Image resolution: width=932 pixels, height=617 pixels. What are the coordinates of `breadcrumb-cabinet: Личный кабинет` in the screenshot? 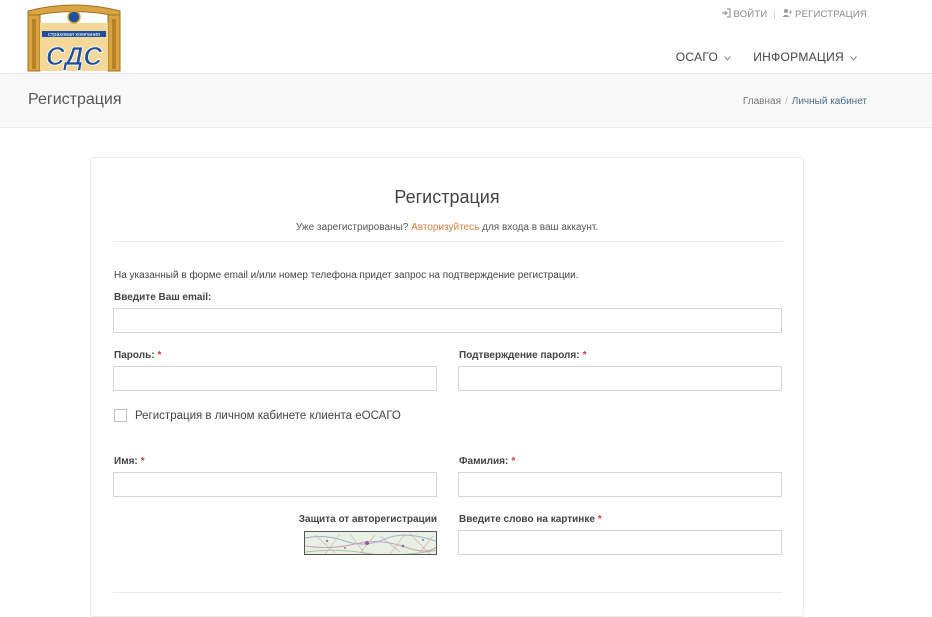 It's located at (829, 101).